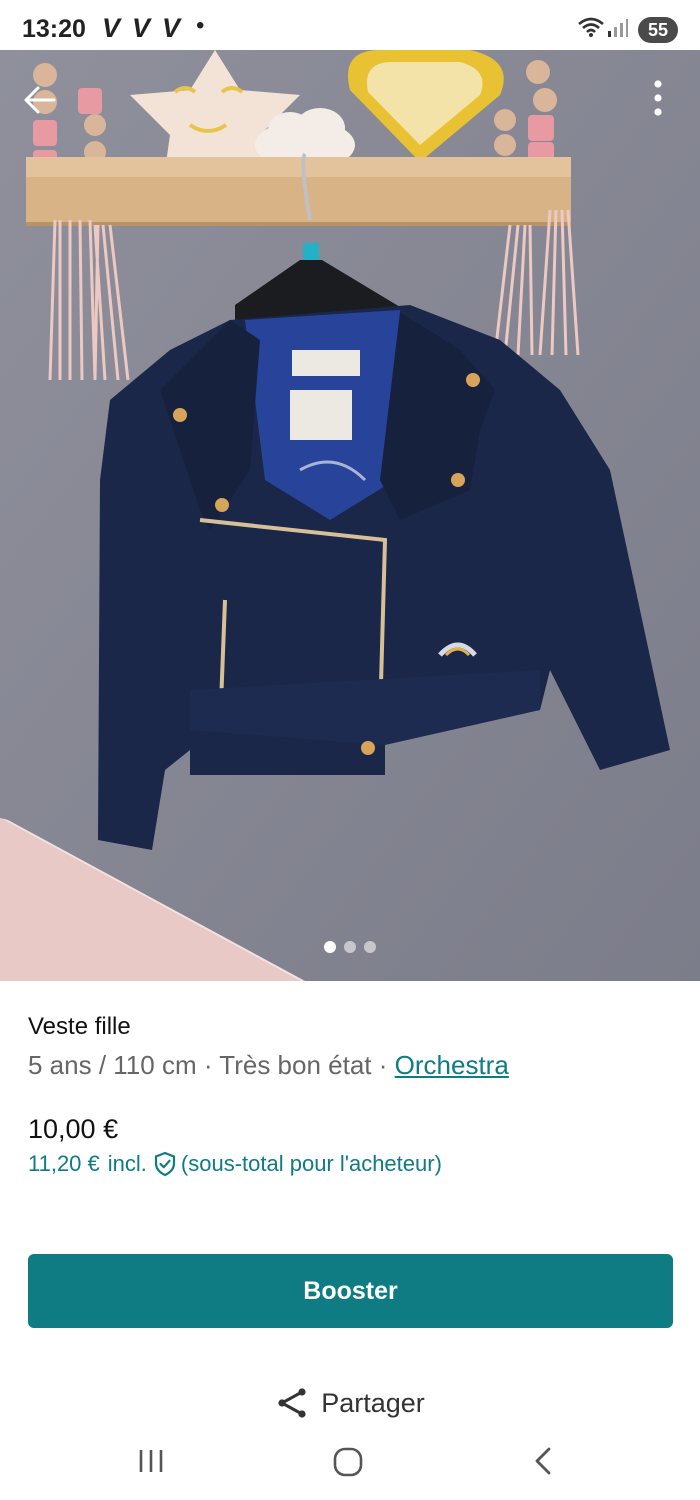 The width and height of the screenshot is (700, 1500). Describe the element at coordinates (73, 1129) in the screenshot. I see `product-price: 10,00 €` at that location.